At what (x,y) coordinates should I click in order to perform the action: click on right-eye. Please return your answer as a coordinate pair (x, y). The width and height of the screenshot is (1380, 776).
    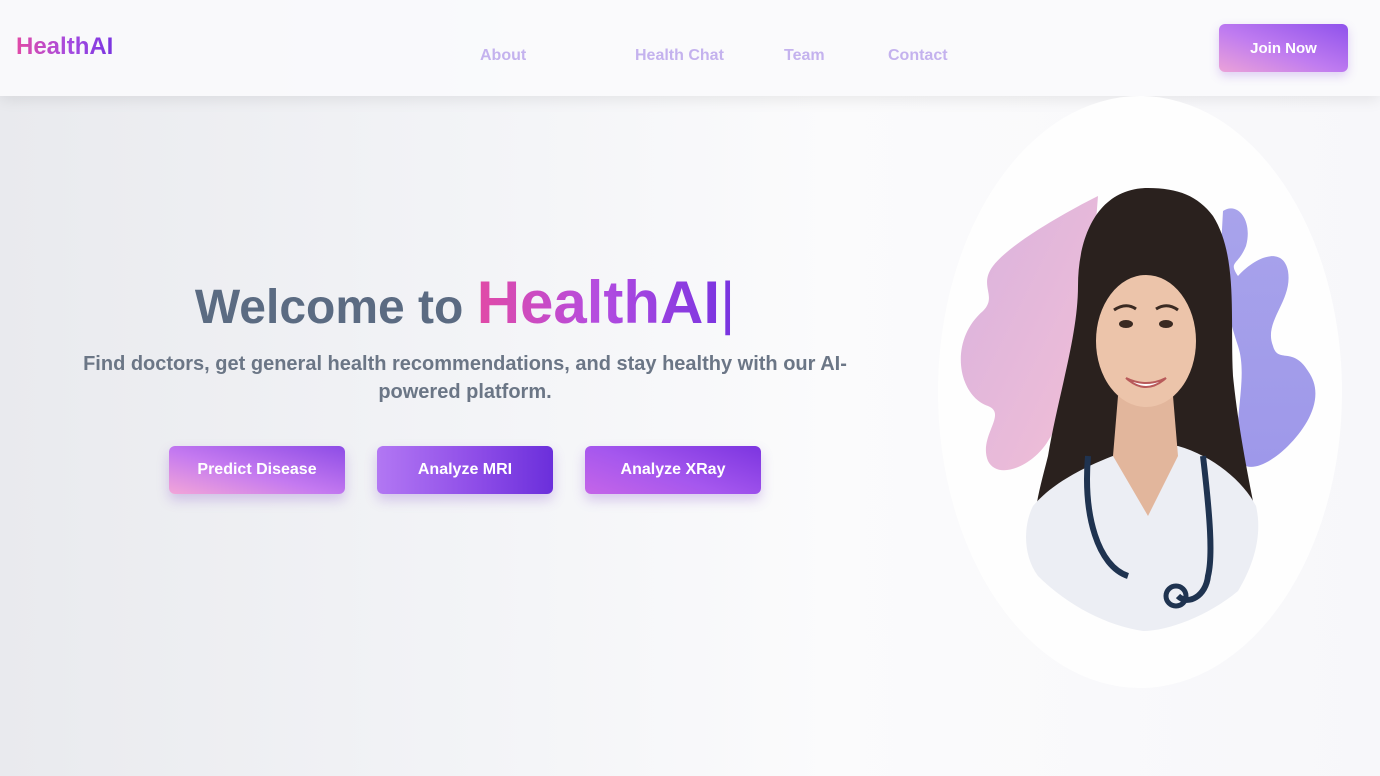
    Looking at the image, I should click on (1166, 324).